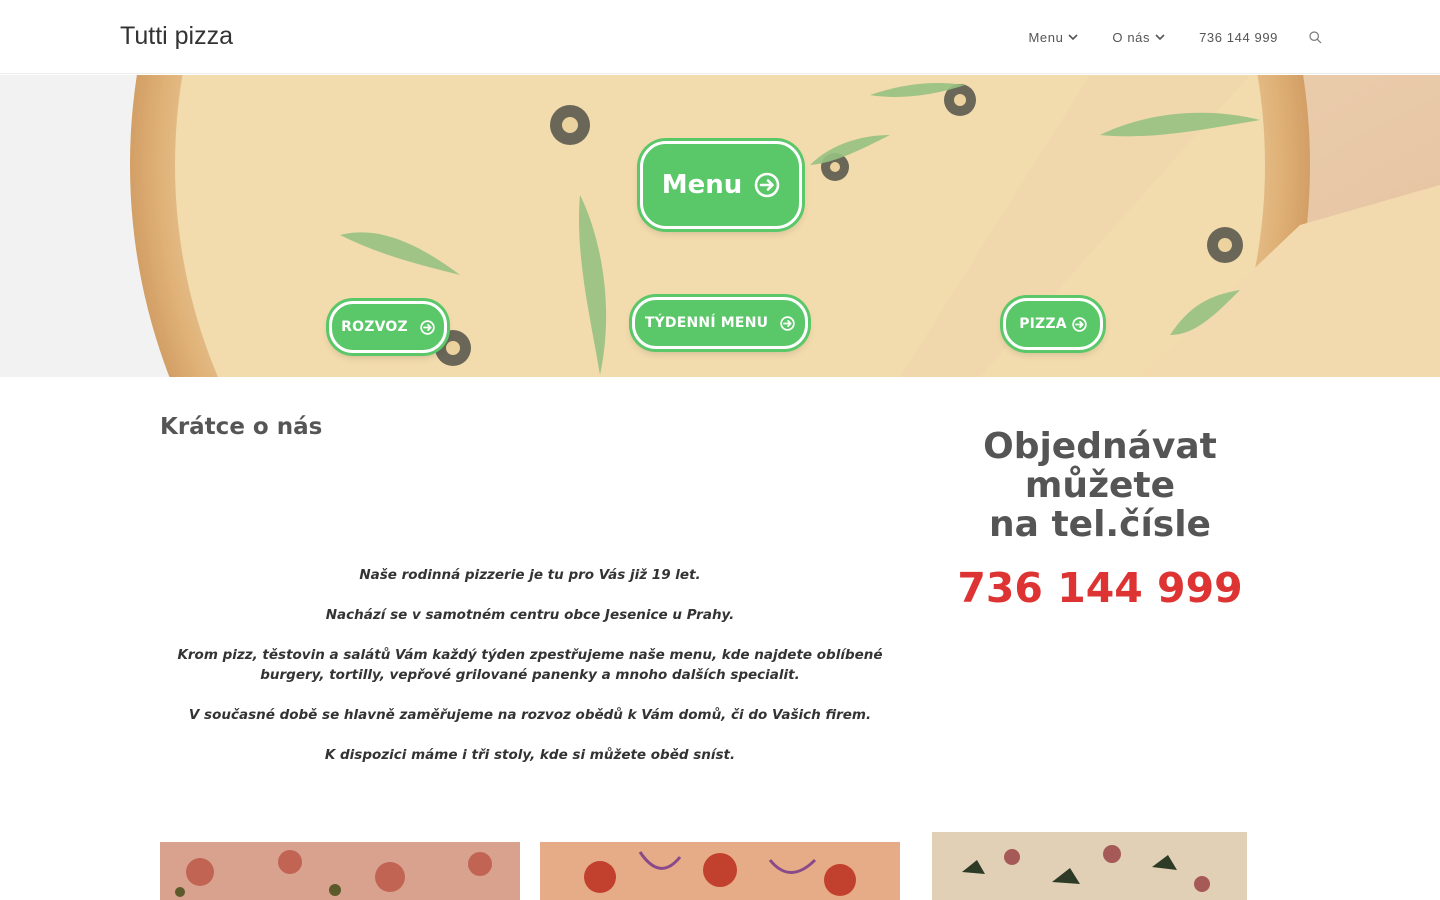  Describe the element at coordinates (1043, 324) in the screenshot. I see `pizza-button-label: PIZZA` at that location.